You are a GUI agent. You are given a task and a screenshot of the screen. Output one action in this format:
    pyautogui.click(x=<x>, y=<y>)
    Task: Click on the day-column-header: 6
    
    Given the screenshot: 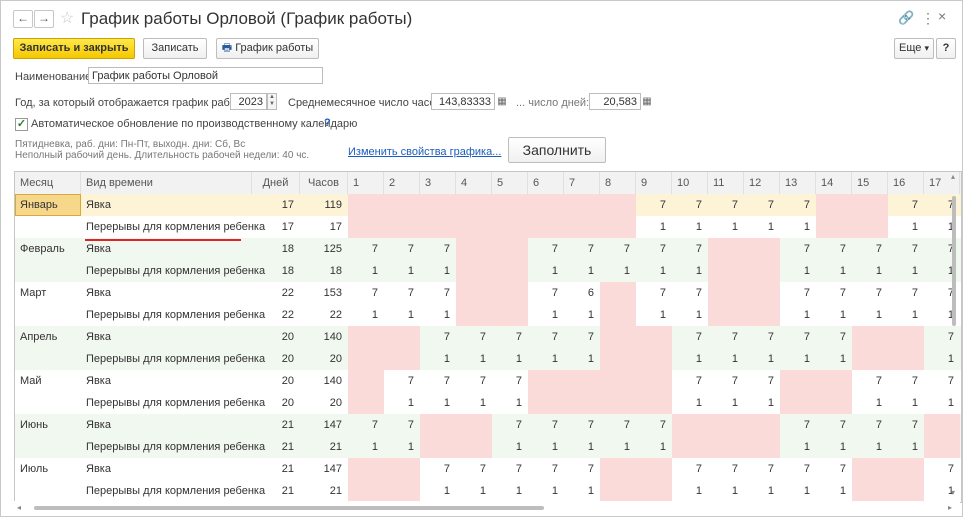 What is the action you would take?
    pyautogui.click(x=546, y=183)
    